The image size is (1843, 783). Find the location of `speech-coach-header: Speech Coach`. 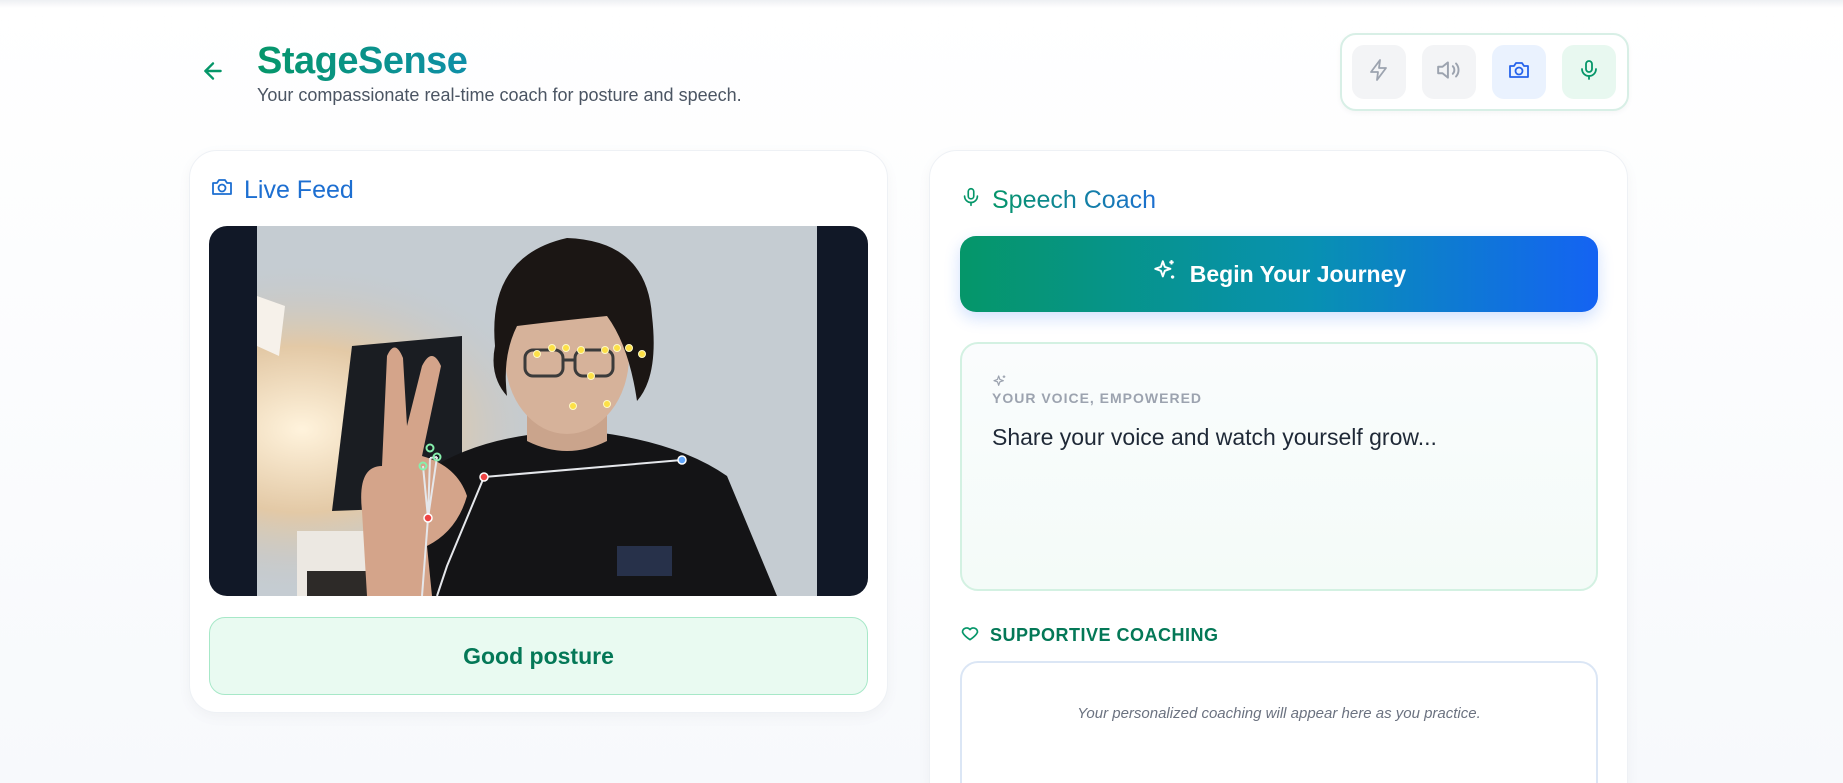

speech-coach-header: Speech Coach is located at coordinates (1058, 200).